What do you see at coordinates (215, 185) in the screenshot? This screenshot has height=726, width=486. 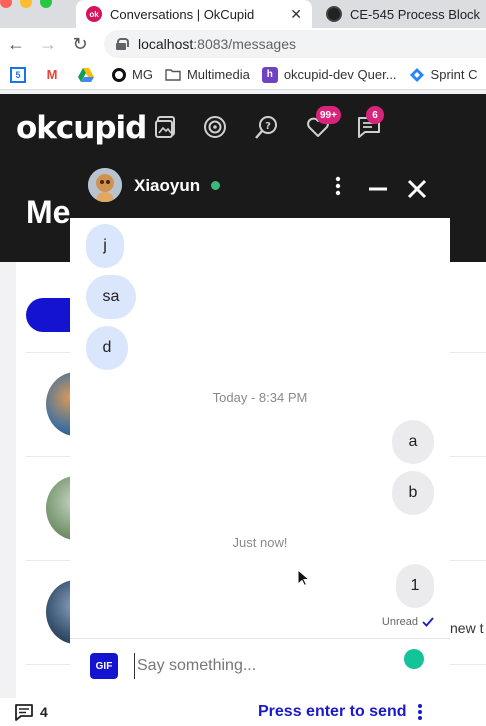 I see `online-status-indicator` at bounding box center [215, 185].